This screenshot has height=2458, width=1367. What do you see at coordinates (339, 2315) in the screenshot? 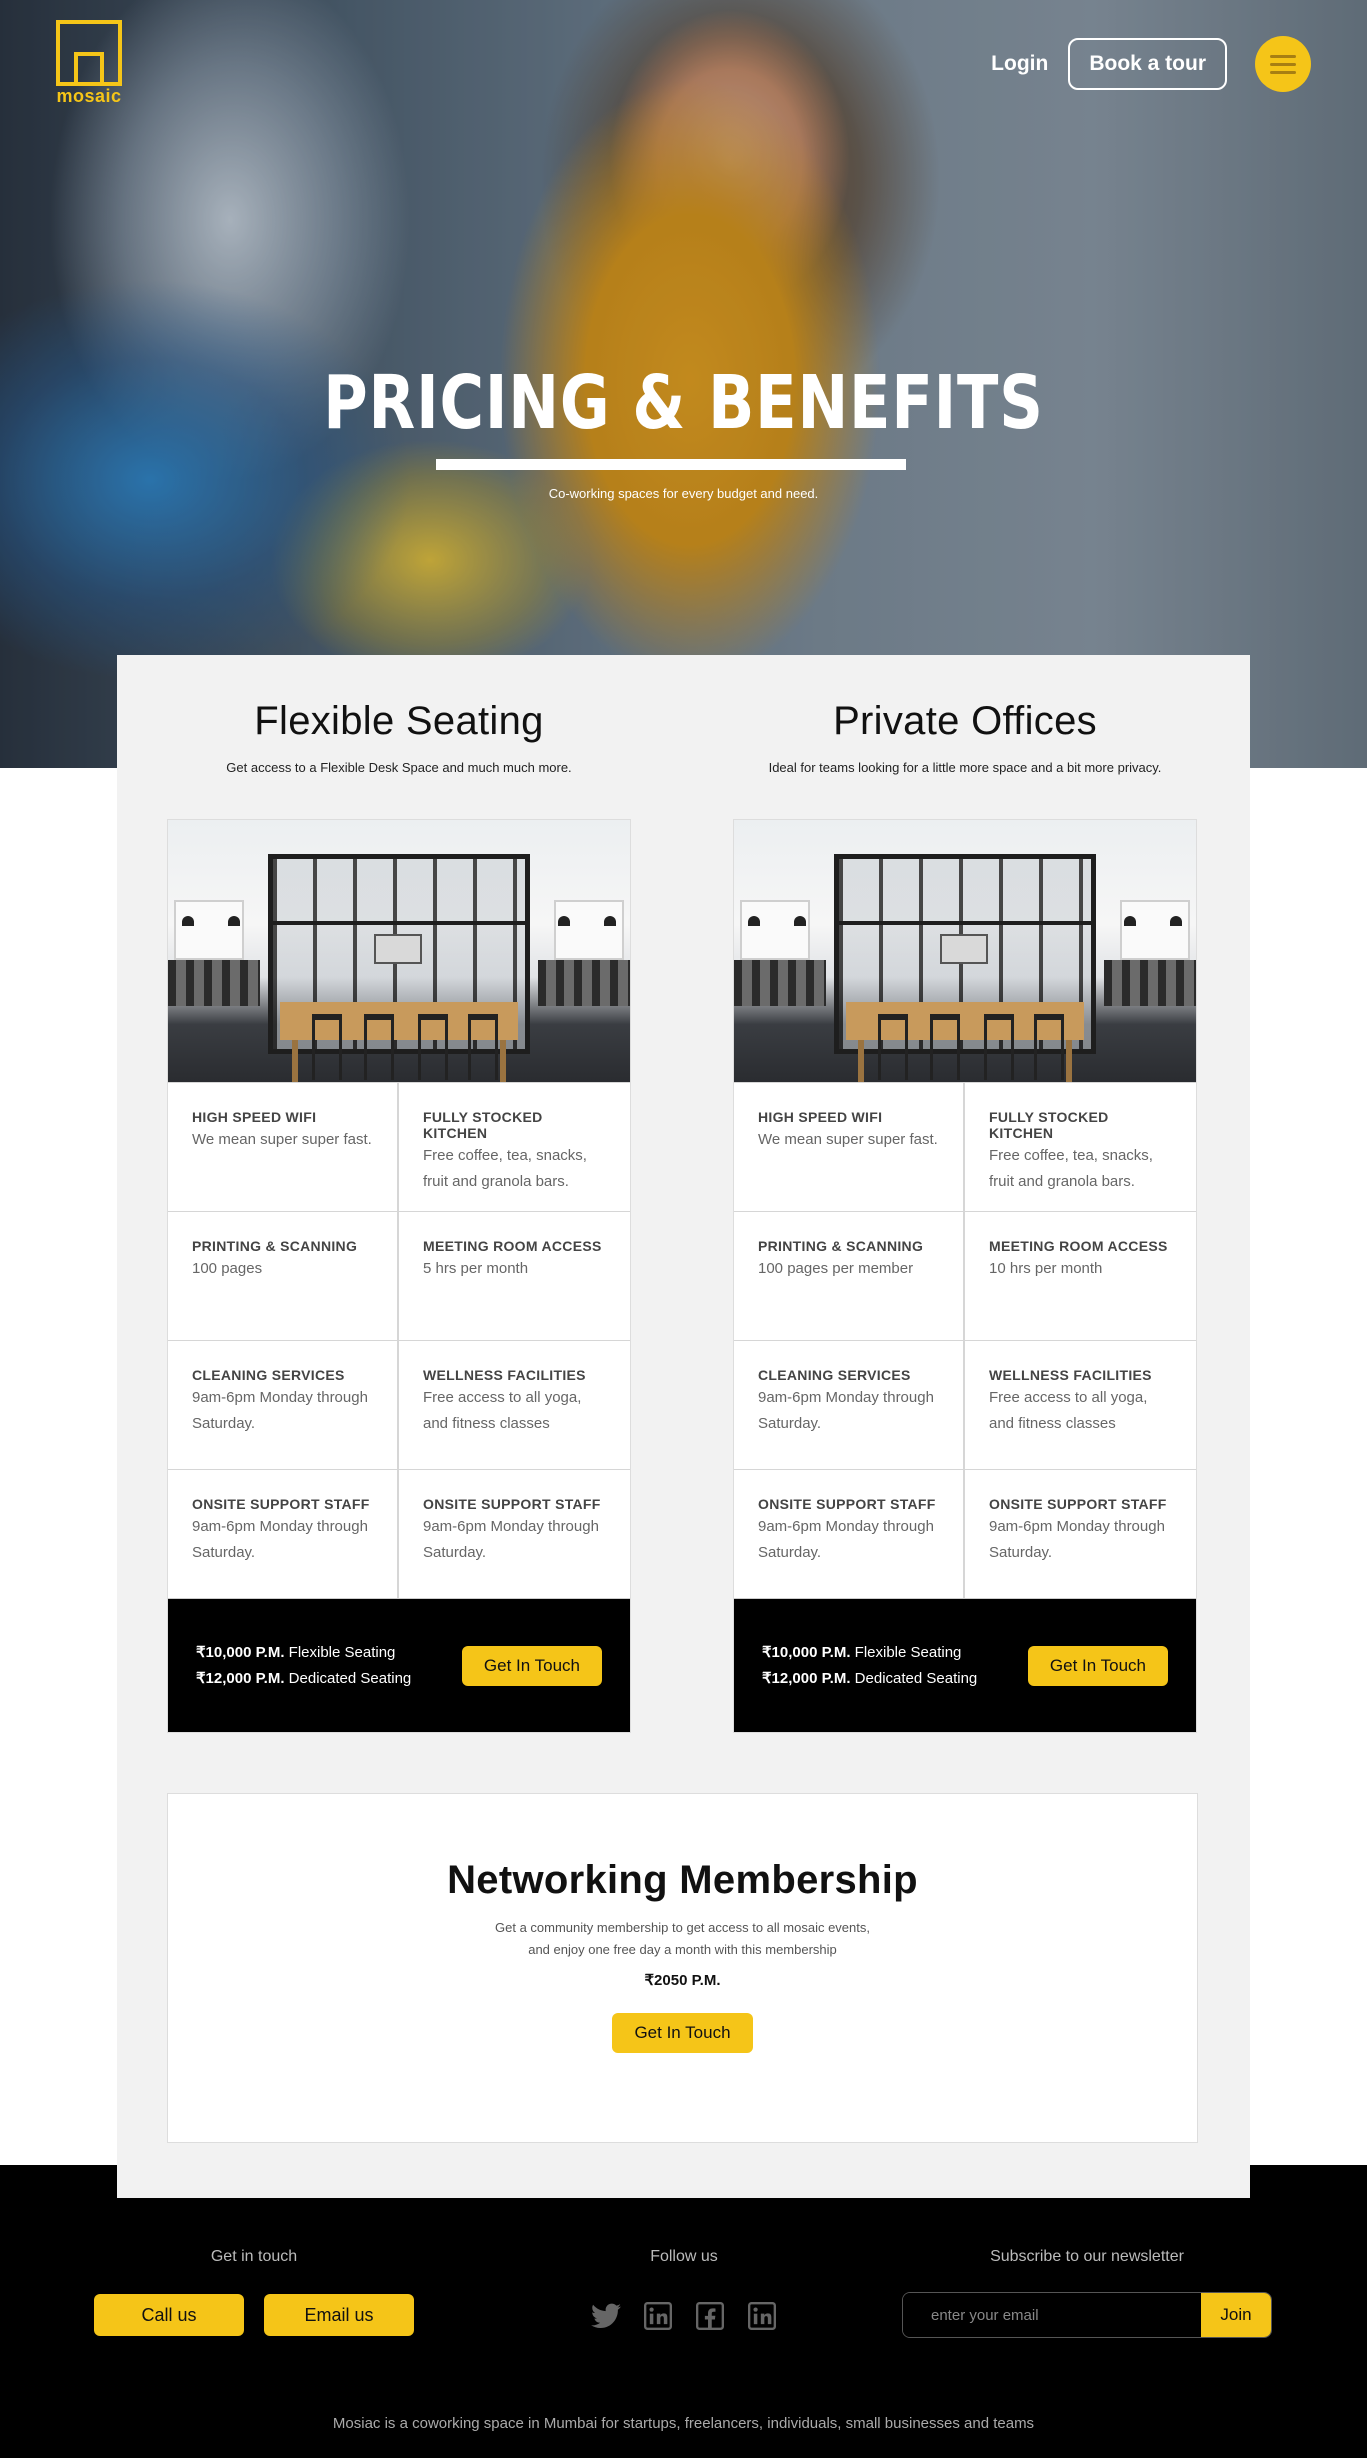
I see `email-us-button: Email us` at bounding box center [339, 2315].